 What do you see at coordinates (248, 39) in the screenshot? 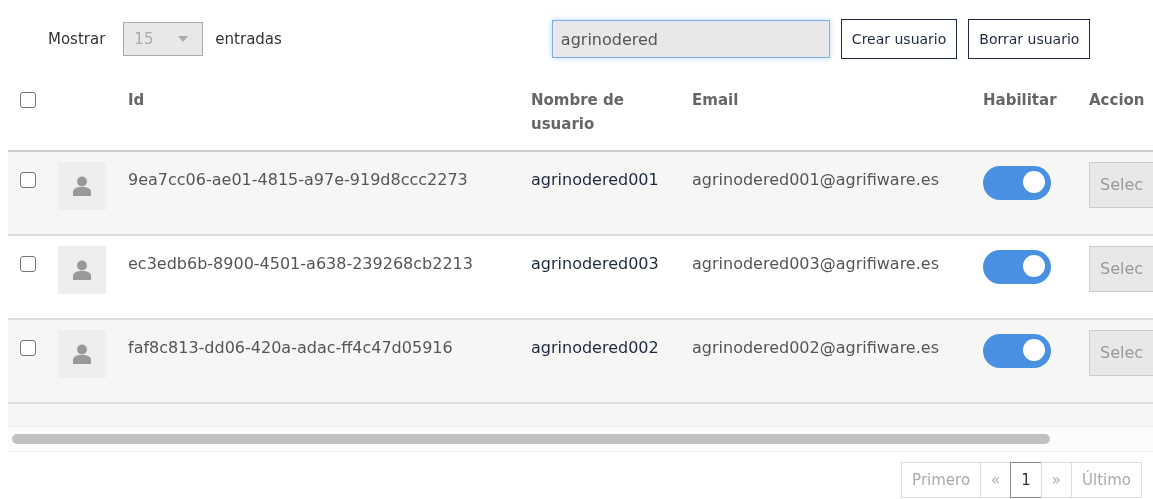
I see `entries-label: entradas` at bounding box center [248, 39].